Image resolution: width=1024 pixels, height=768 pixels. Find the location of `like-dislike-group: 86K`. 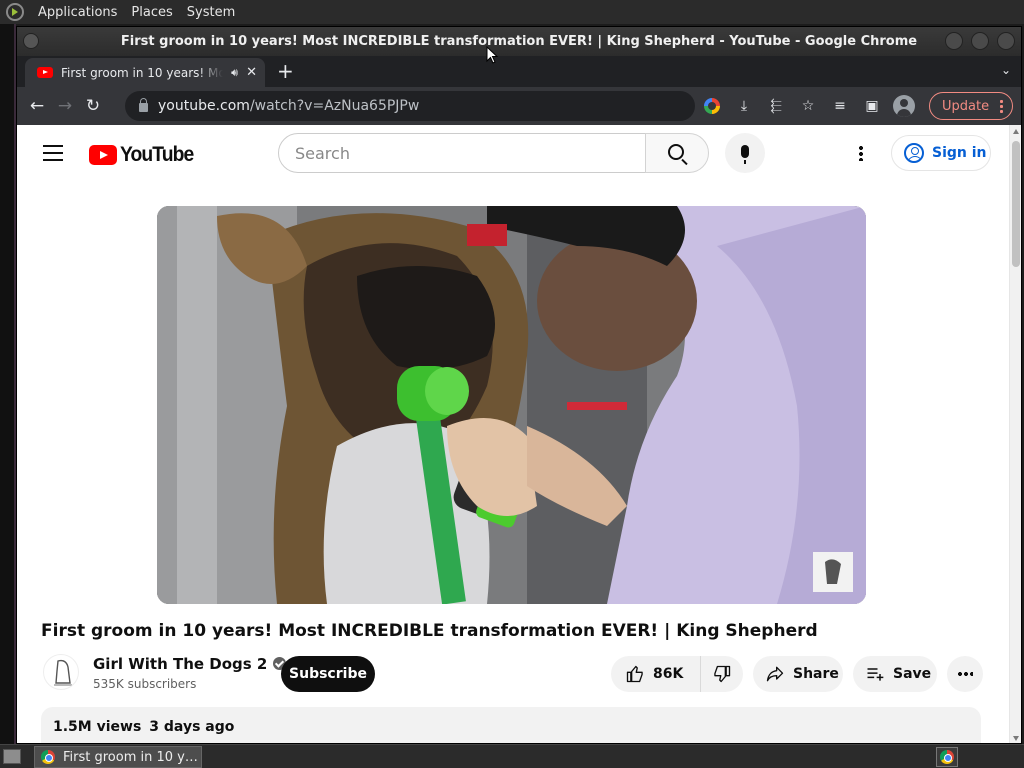

like-dislike-group: 86K is located at coordinates (677, 674).